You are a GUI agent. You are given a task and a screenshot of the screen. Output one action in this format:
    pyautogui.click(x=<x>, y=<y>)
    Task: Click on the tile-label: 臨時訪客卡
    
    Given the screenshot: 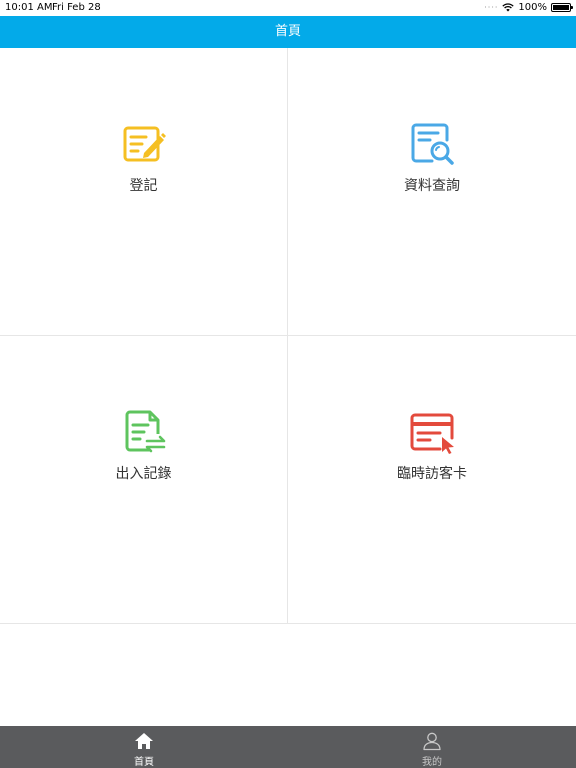 What is the action you would take?
    pyautogui.click(x=432, y=474)
    